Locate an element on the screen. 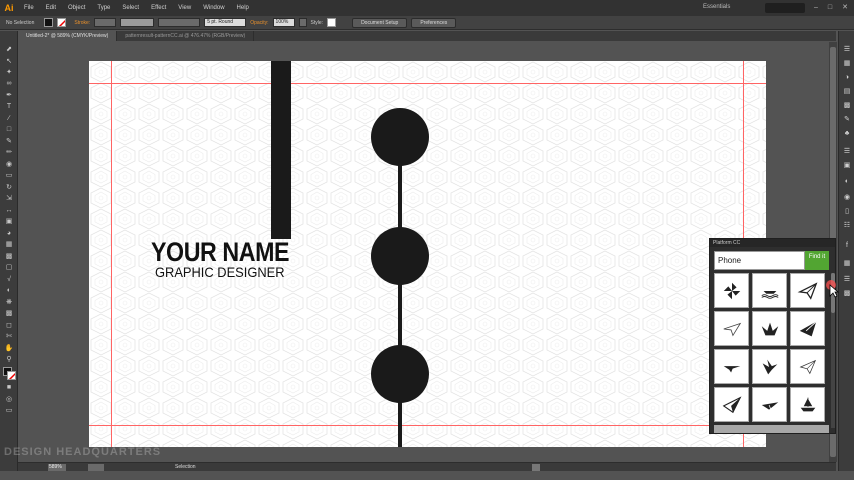 Image resolution: width=854 pixels, height=480 pixels. close-icon: ✕ is located at coordinates (845, 8).